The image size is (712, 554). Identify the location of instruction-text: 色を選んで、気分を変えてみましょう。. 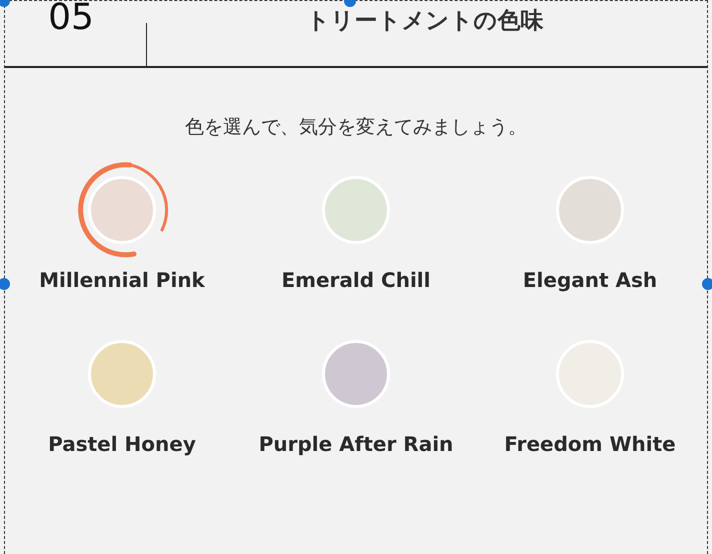
(356, 127).